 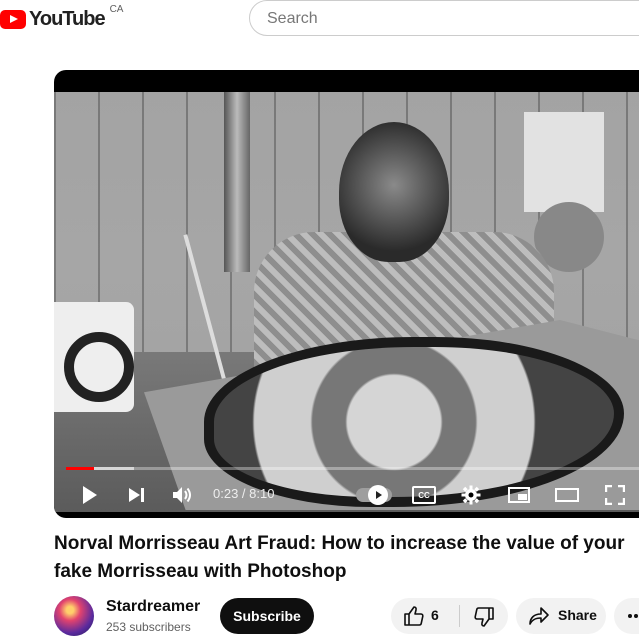 I want to click on channel-name: Stardreamer, so click(x=153, y=607).